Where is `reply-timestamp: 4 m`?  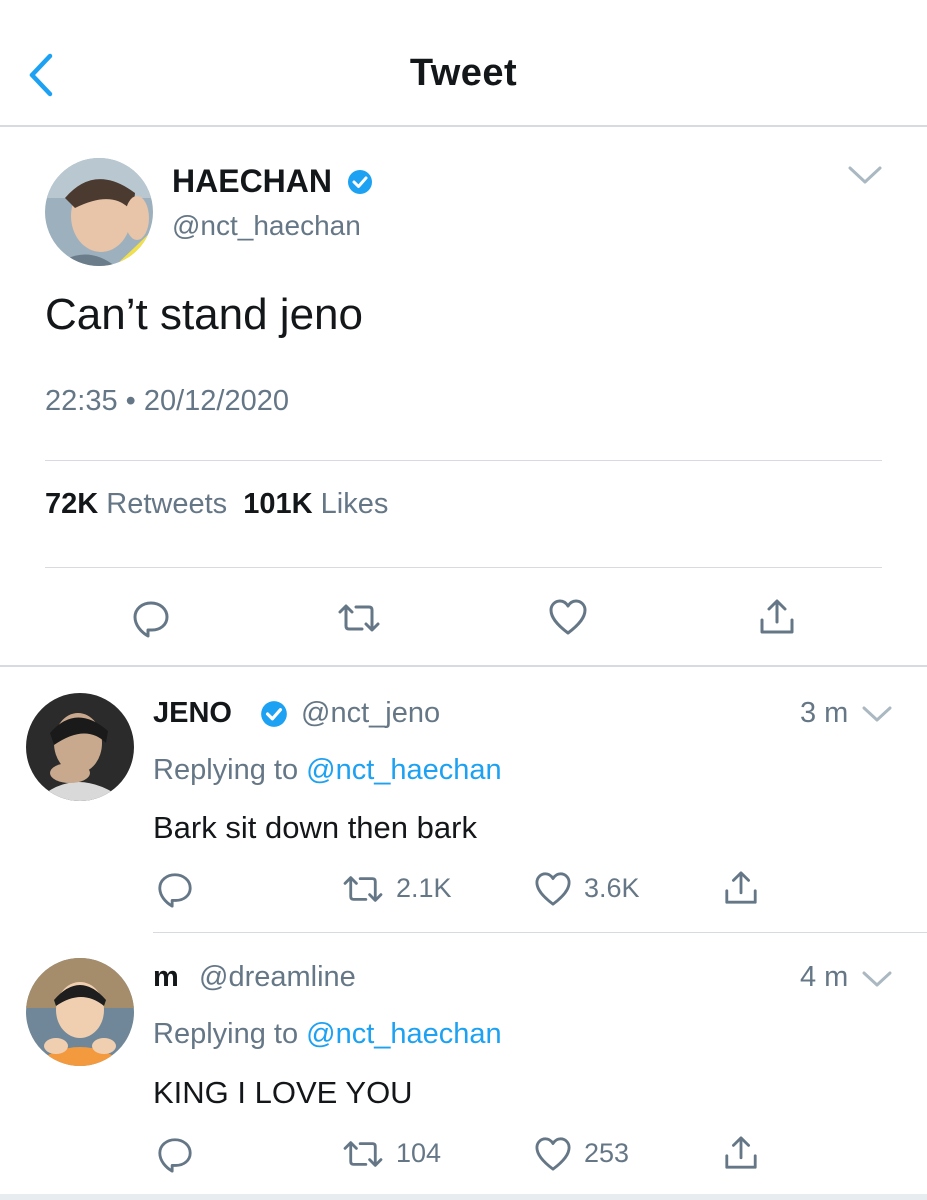
reply-timestamp: 4 m is located at coordinates (824, 977).